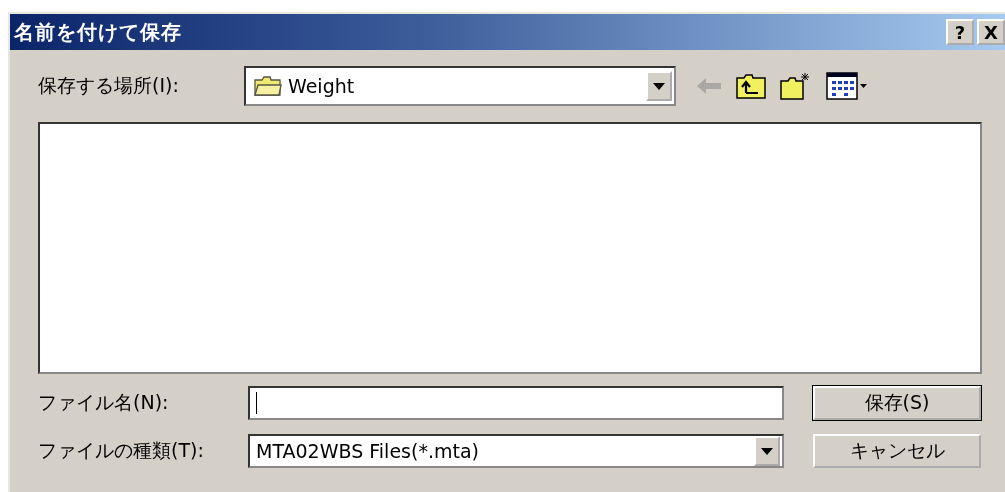 This screenshot has height=492, width=1005. What do you see at coordinates (516, 451) in the screenshot?
I see `file-type-dropdown: MTA02WBS Files(*.mta)` at bounding box center [516, 451].